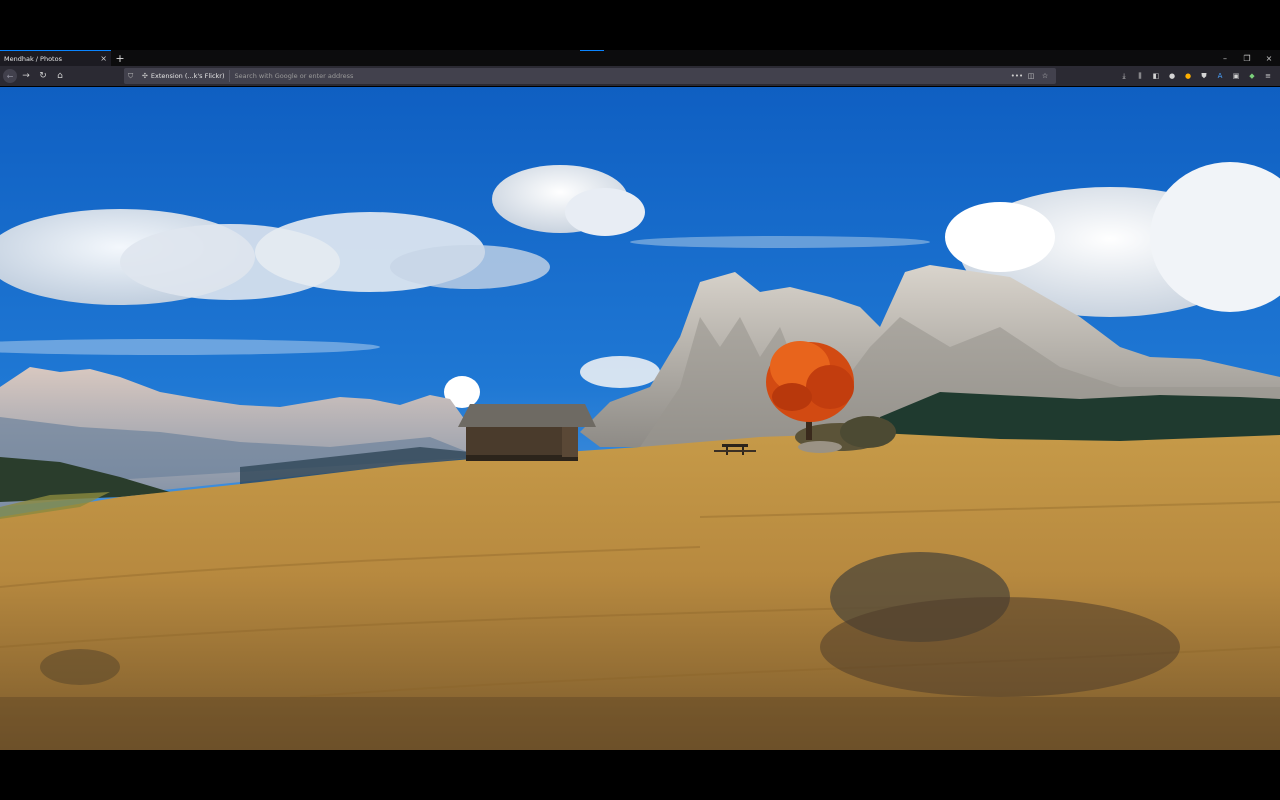 Image resolution: width=1280 pixels, height=800 pixels. What do you see at coordinates (1045, 76) in the screenshot?
I see `bookmark-star-icon: ☆` at bounding box center [1045, 76].